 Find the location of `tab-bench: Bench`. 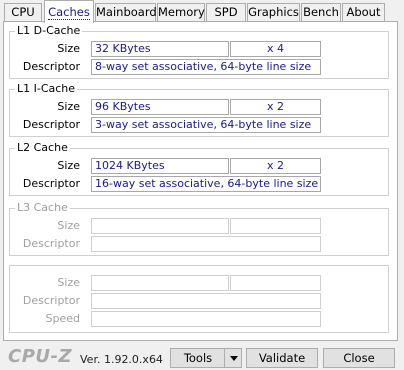

tab-bench: Bench is located at coordinates (321, 12).